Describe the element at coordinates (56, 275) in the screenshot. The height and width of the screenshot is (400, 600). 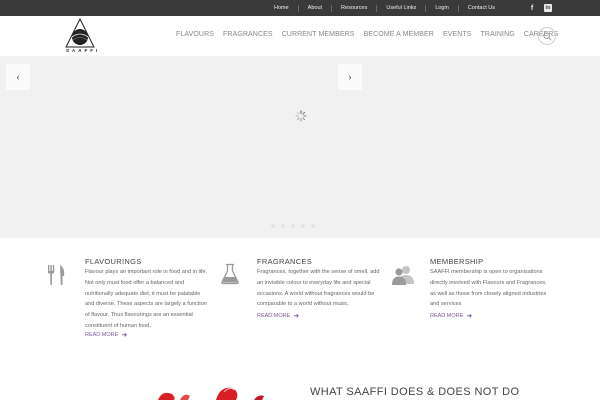
I see `cutlery-icon` at that location.